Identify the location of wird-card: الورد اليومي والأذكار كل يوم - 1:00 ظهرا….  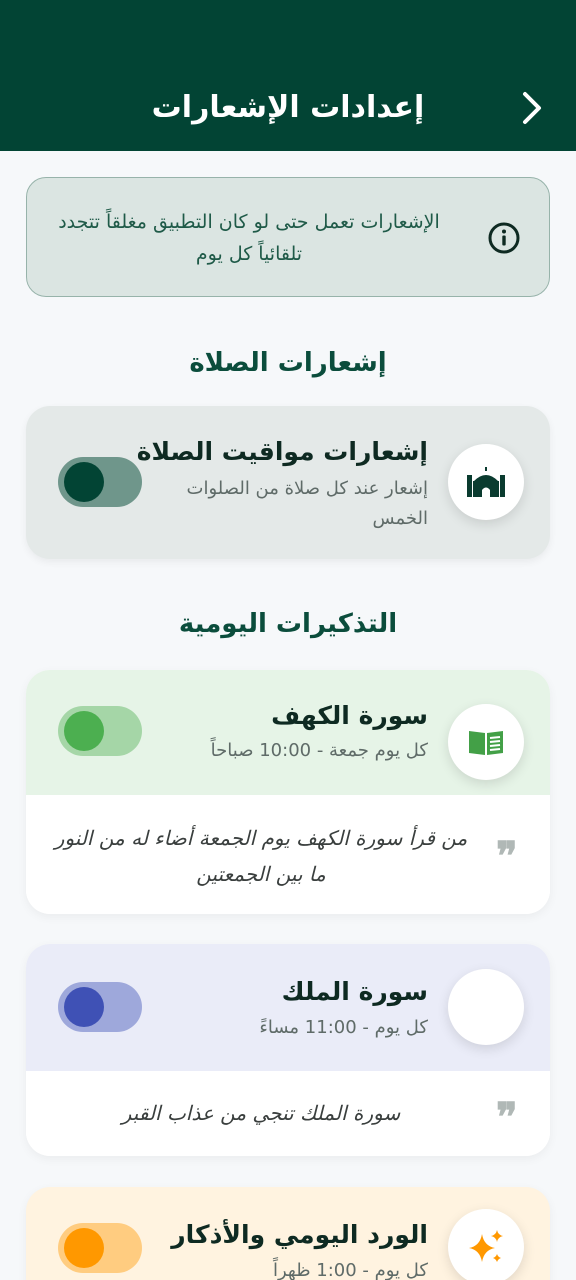
(288, 1233).